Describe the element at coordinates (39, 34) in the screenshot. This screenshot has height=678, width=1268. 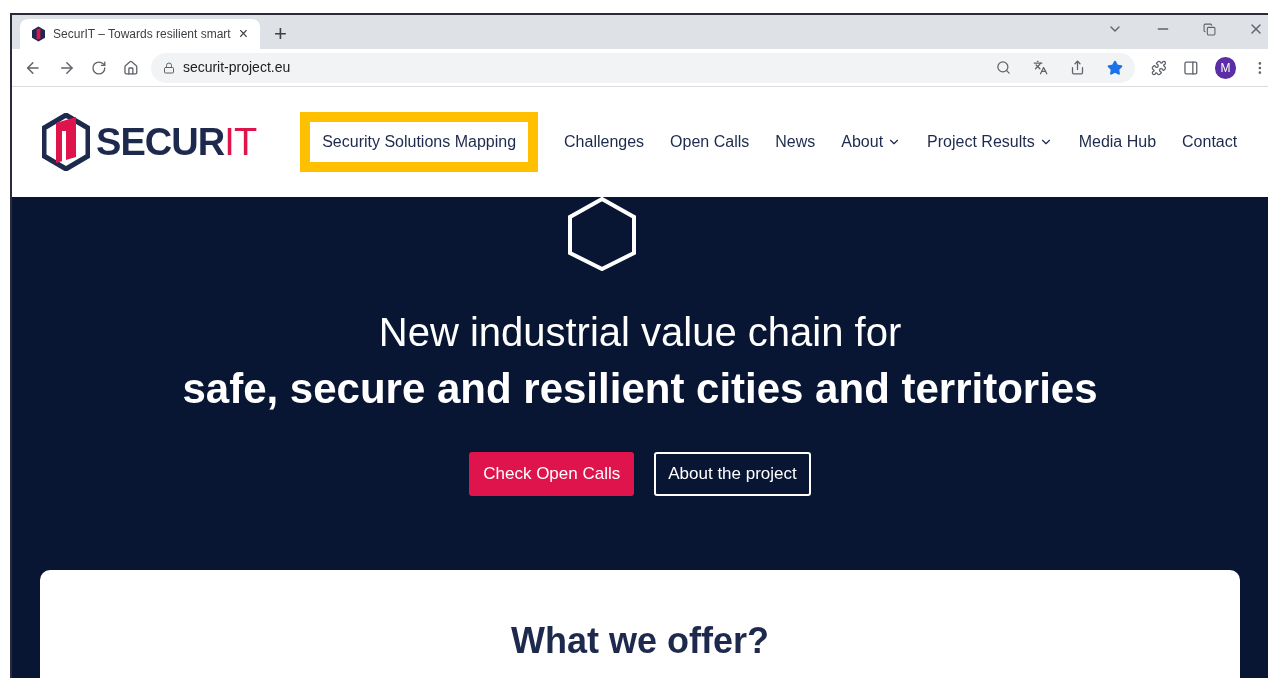
I see `shield-logo-icon` at that location.